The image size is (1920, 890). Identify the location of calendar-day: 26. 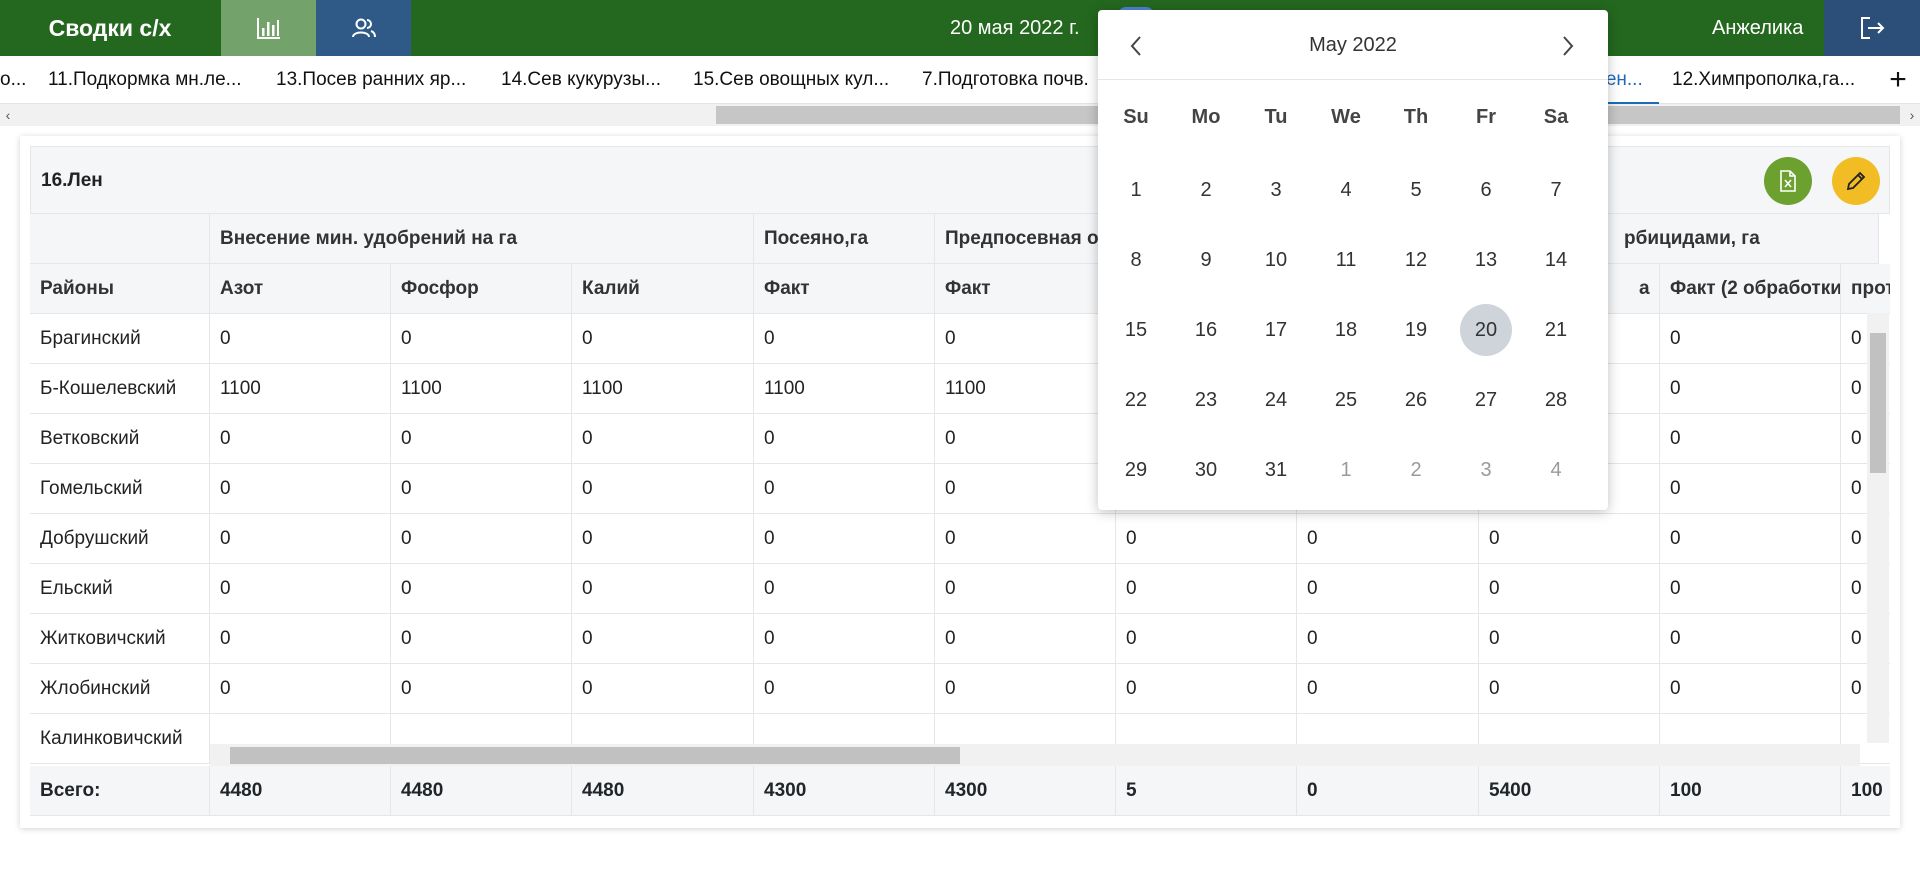
(1416, 400).